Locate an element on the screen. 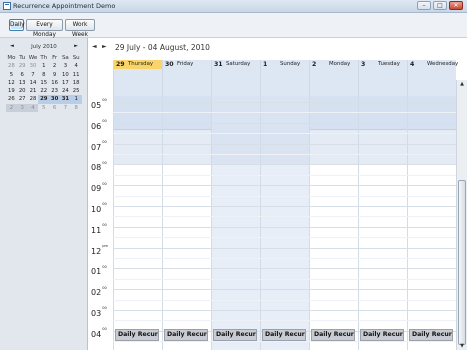 The image size is (467, 350). mini-calendar-day: 25 is located at coordinates (76, 91).